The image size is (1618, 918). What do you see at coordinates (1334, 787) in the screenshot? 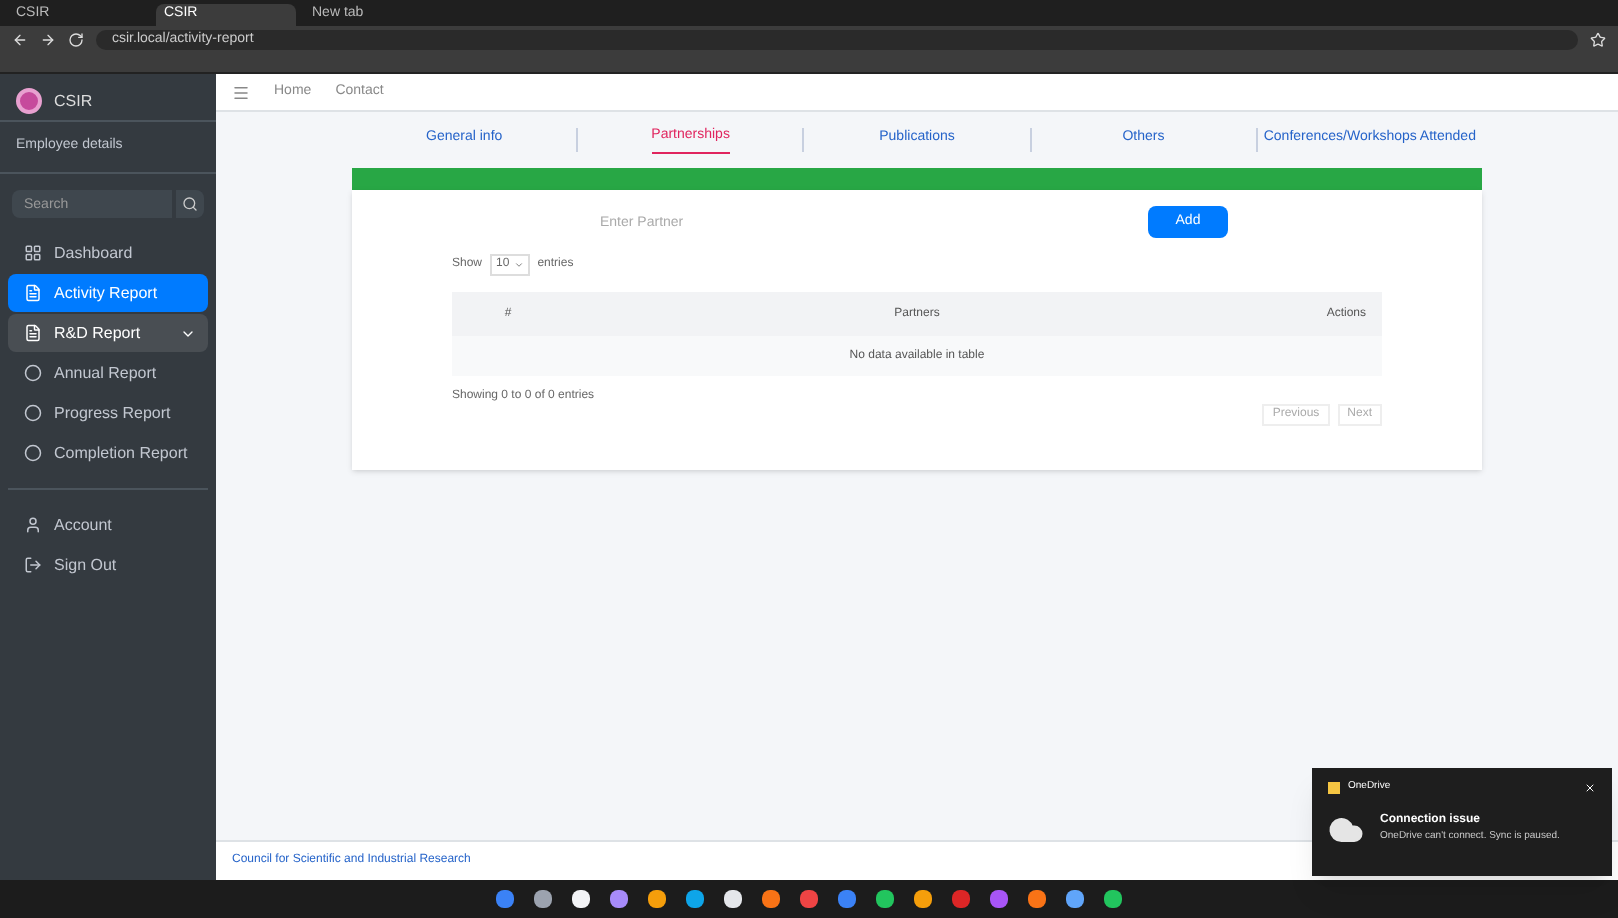
I see `app-icon` at bounding box center [1334, 787].